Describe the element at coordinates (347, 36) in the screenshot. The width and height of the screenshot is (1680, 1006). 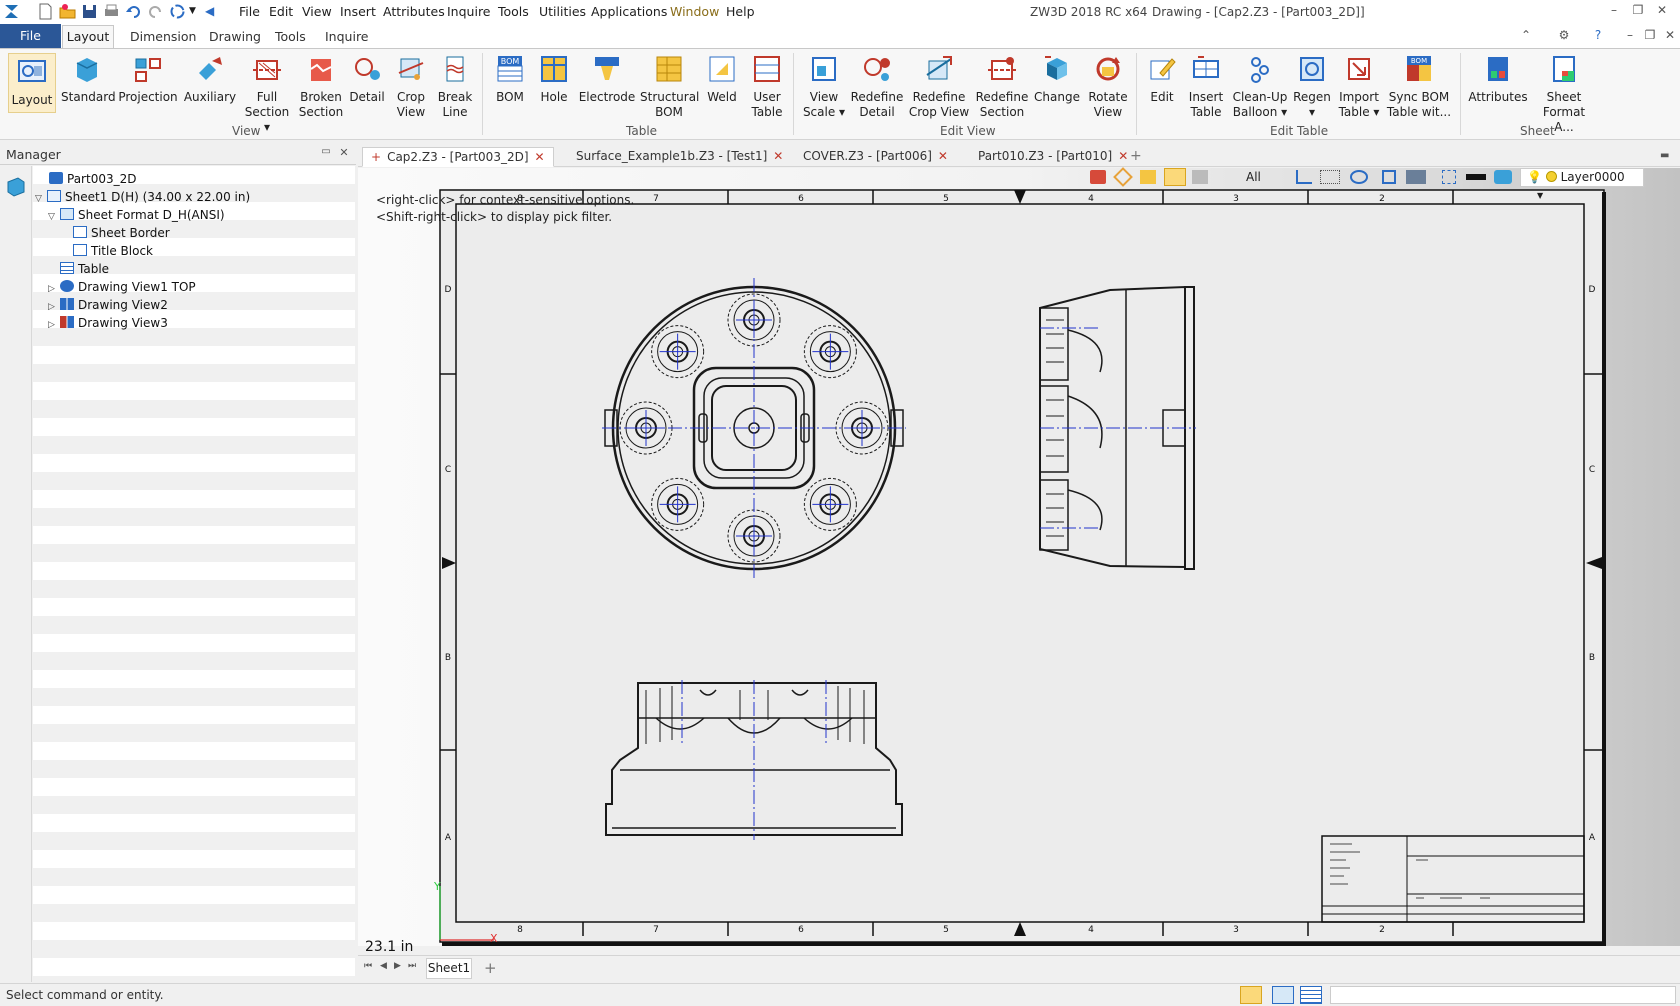
I see `tab-inquire: Inquire` at that location.